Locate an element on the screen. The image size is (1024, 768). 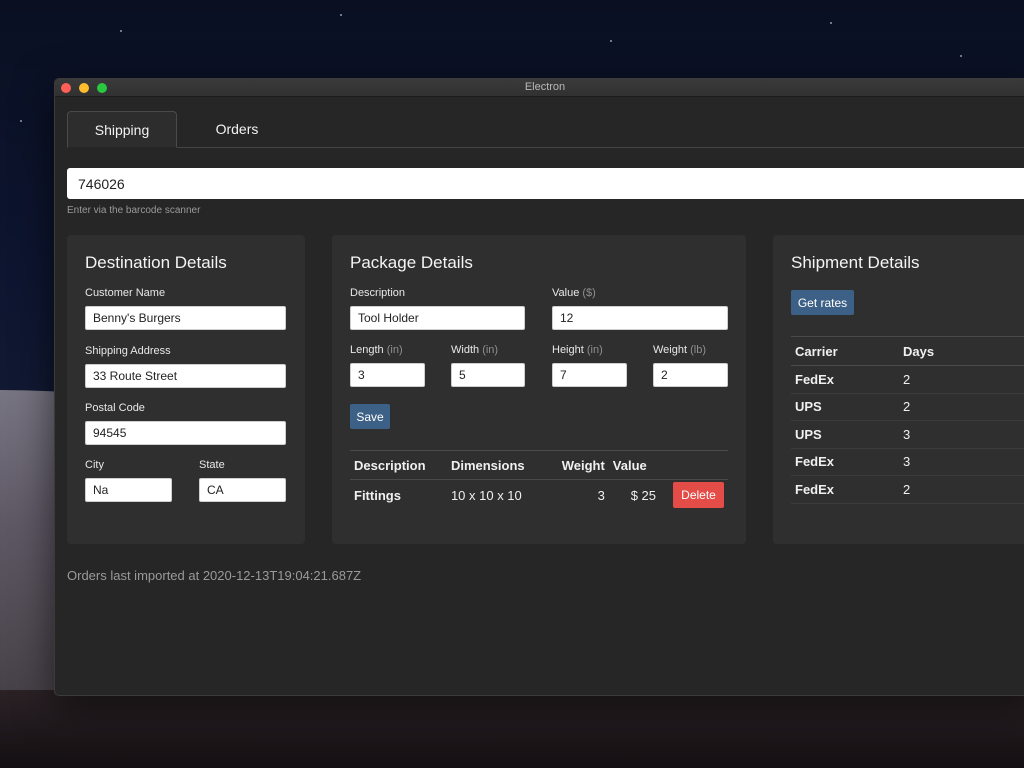
customer-name-field is located at coordinates (185, 318).